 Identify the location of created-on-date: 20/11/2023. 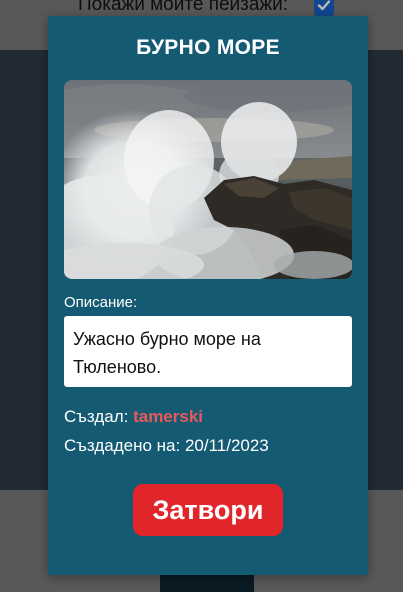
(226, 445).